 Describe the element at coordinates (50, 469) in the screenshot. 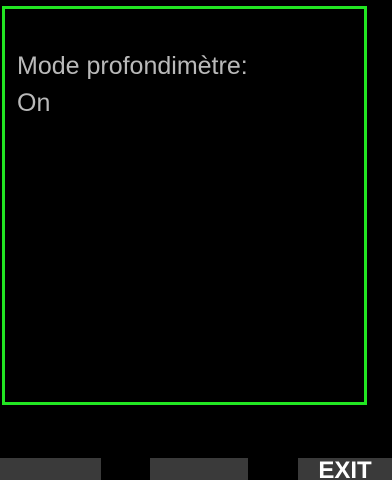

I see `left-softkey-button` at that location.